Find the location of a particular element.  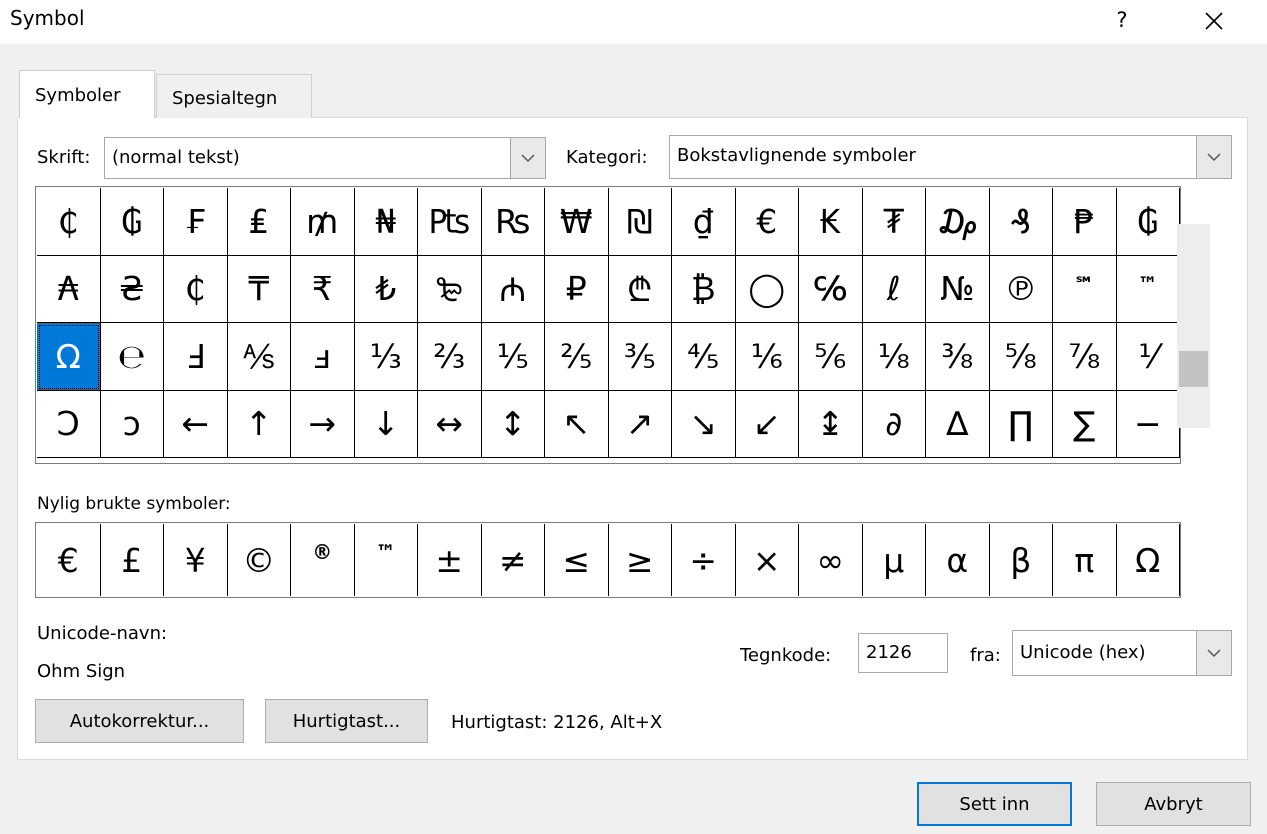

symbol-cell: ↖ is located at coordinates (577, 424).